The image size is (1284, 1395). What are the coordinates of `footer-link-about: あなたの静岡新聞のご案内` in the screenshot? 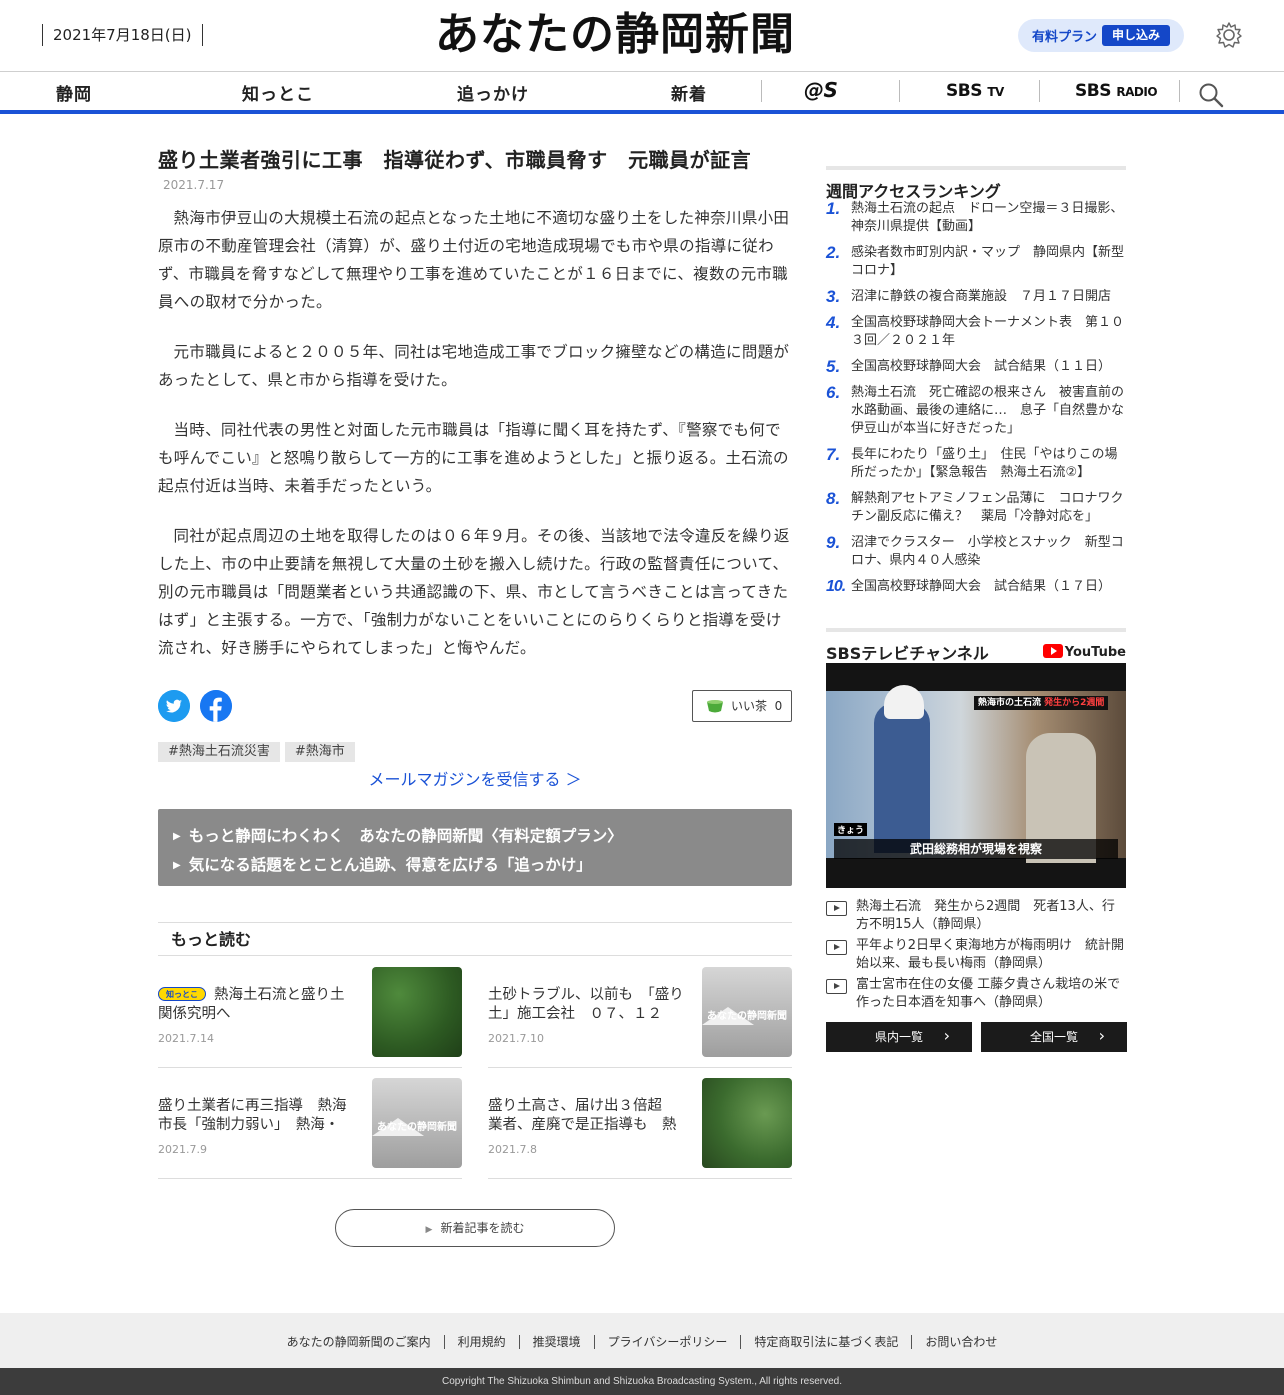 It's located at (359, 1342).